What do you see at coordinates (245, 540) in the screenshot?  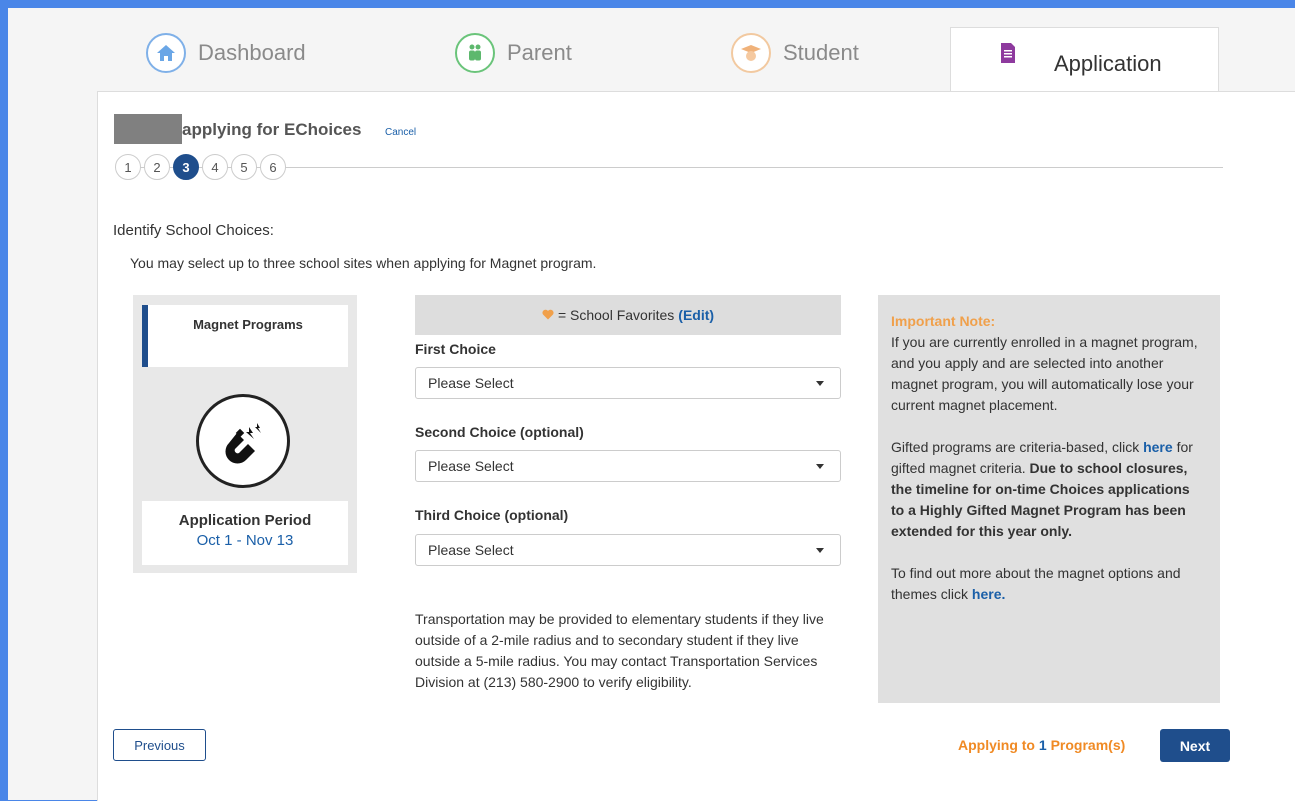 I see `period-value: Oct 1 - Nov 13` at bounding box center [245, 540].